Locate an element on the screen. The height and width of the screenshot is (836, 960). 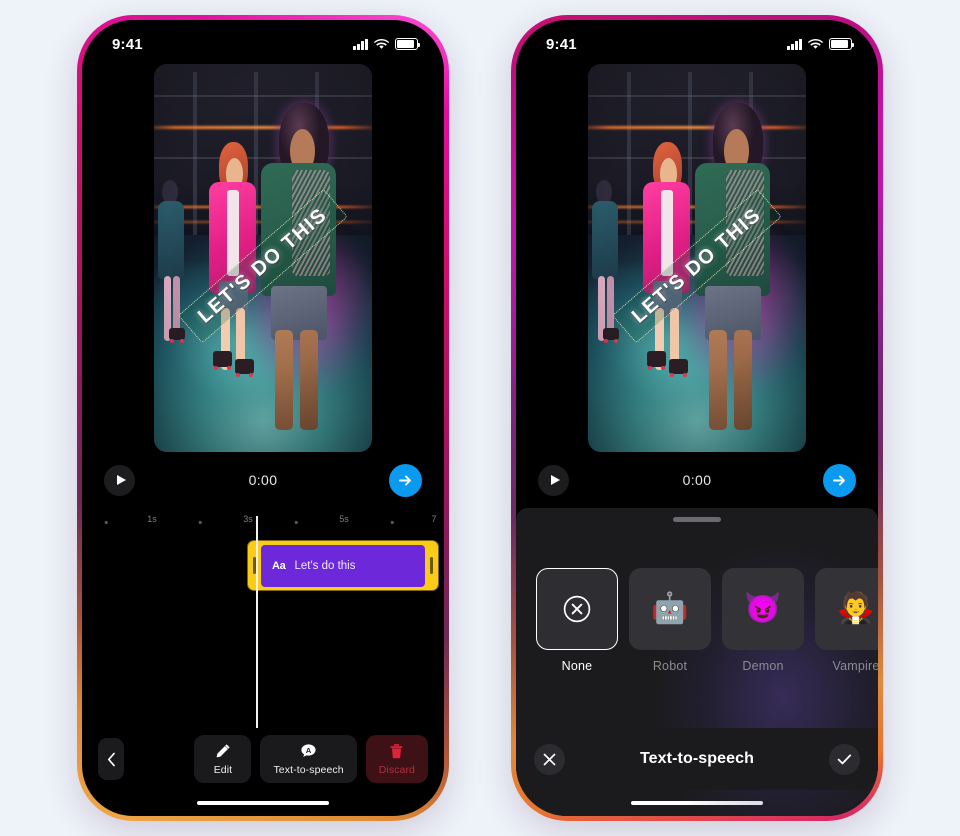
voice-option-label: Vampire is located at coordinates (855, 665).